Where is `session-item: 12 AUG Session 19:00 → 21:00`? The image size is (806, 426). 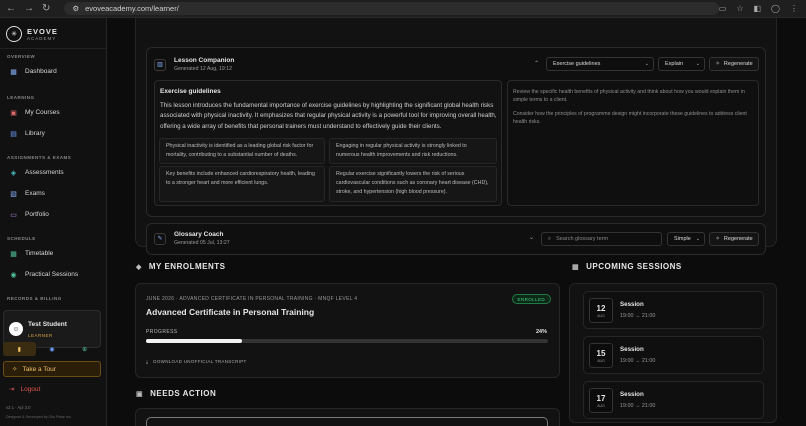
session-item: 12 AUG Session 19:00 → 21:00 is located at coordinates (673, 310).